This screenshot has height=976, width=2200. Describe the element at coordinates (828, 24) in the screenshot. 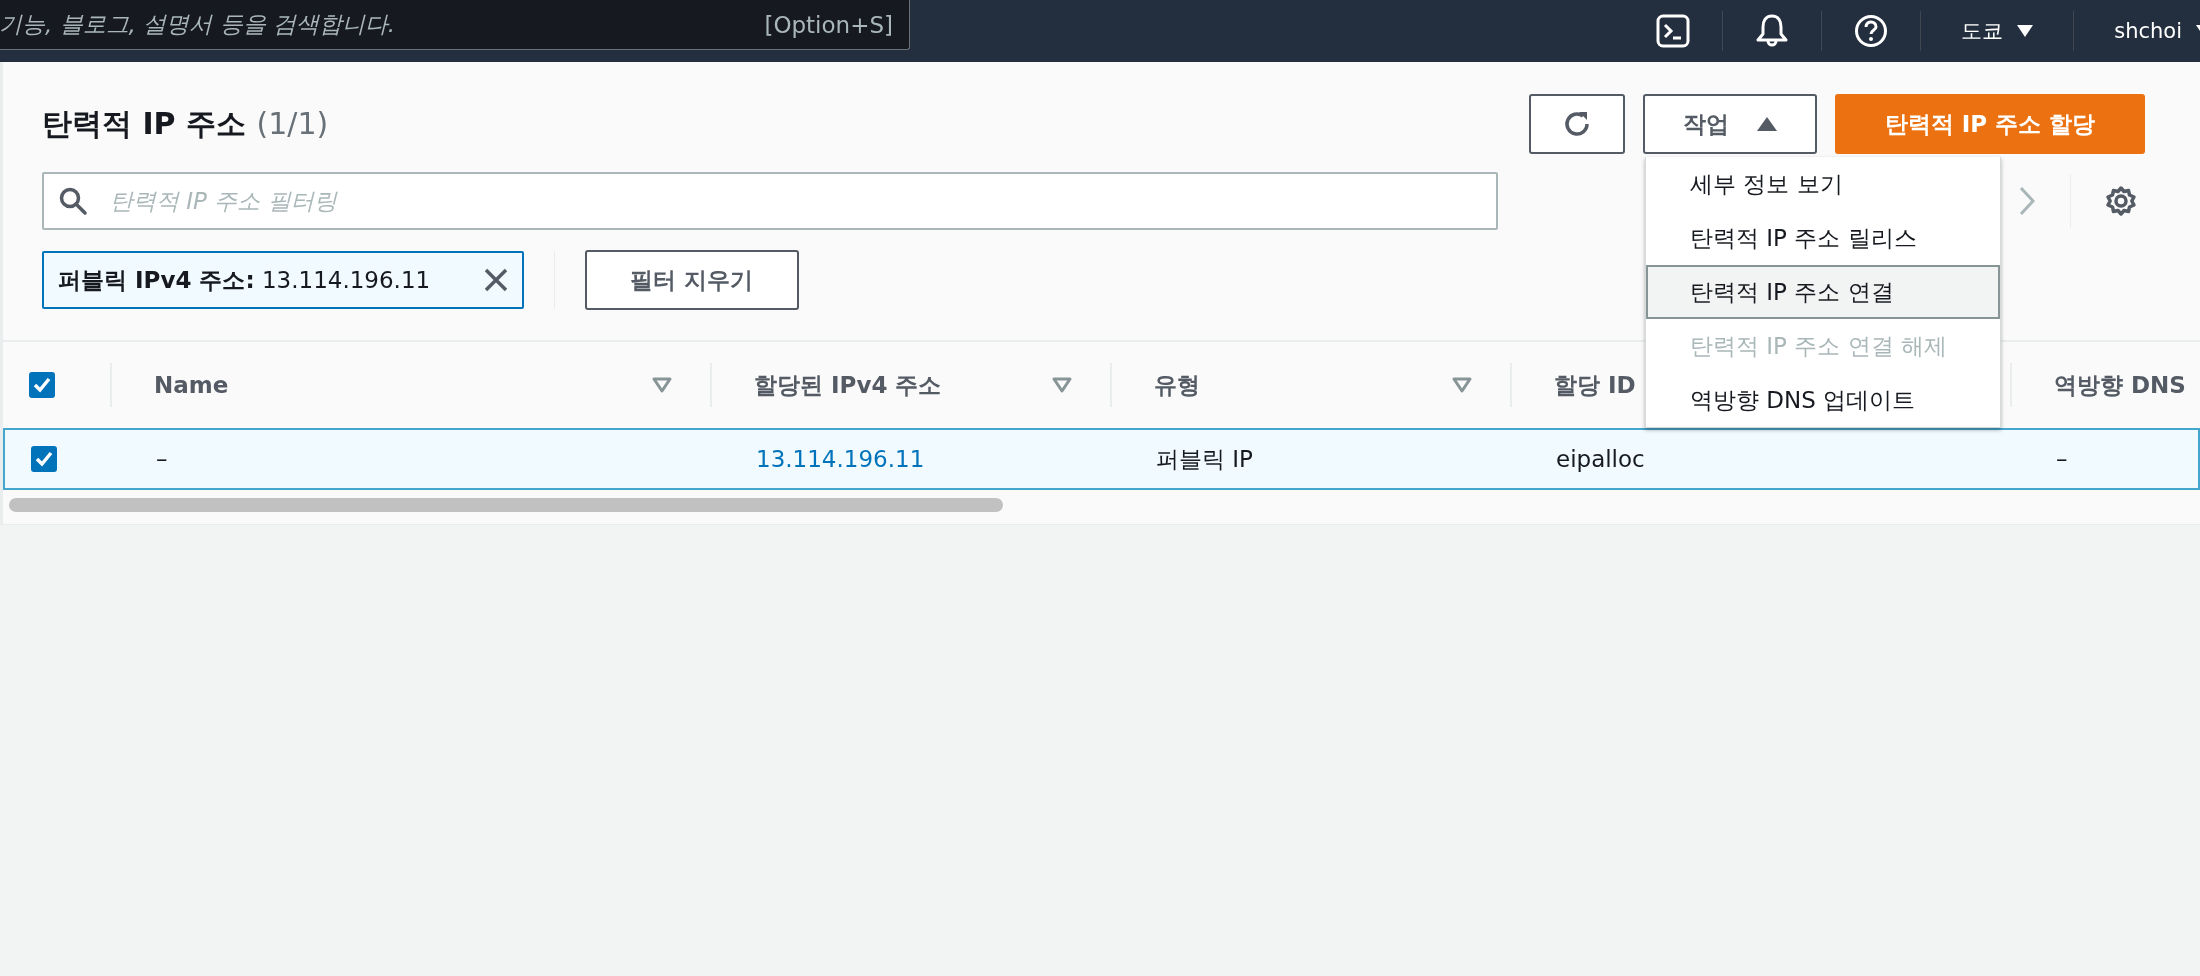

I see `keyboard-shortcut: [Option+S]` at that location.